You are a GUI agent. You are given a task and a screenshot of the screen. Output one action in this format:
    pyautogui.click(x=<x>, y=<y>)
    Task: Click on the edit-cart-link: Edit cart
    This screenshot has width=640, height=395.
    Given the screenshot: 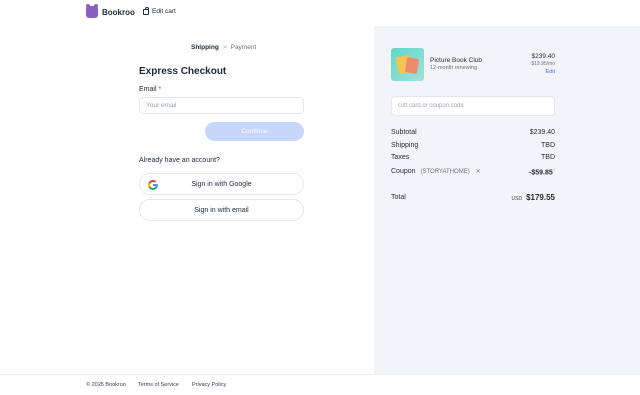 What is the action you would take?
    pyautogui.click(x=159, y=10)
    